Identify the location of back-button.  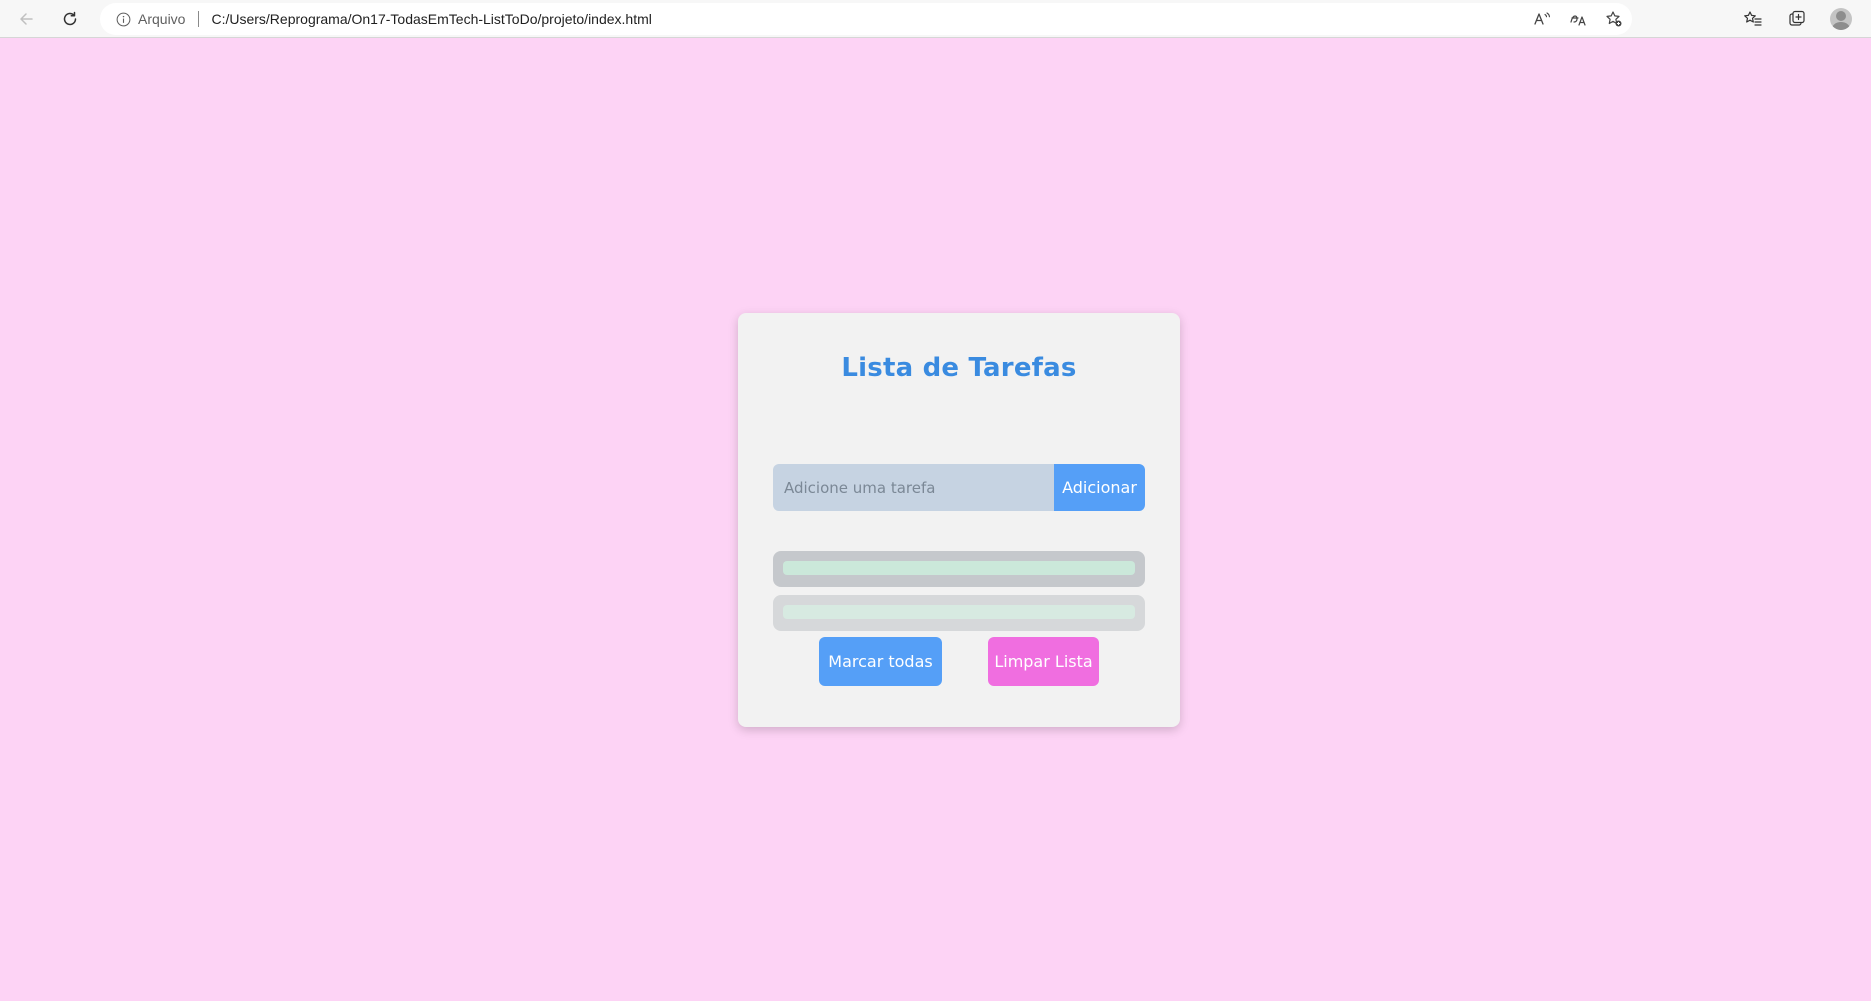
(26, 19).